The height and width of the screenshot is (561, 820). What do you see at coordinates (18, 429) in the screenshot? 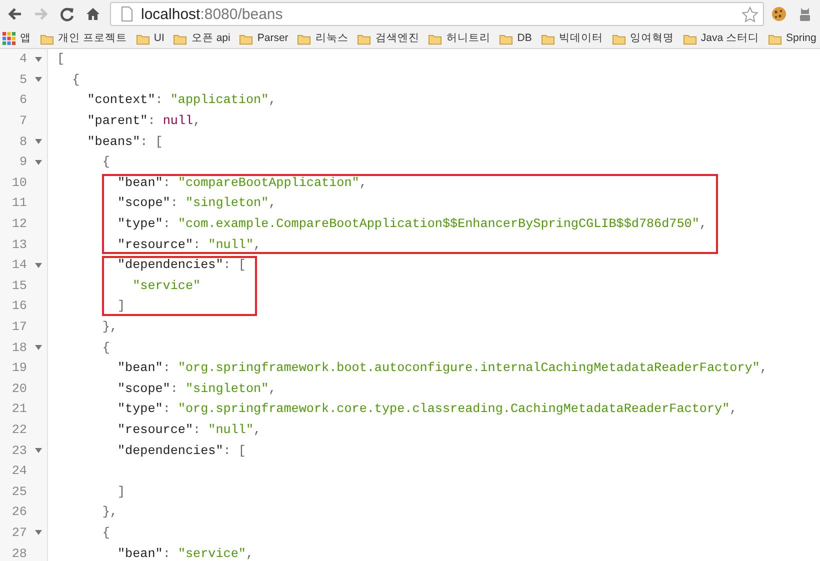
I see `line-number: 22` at bounding box center [18, 429].